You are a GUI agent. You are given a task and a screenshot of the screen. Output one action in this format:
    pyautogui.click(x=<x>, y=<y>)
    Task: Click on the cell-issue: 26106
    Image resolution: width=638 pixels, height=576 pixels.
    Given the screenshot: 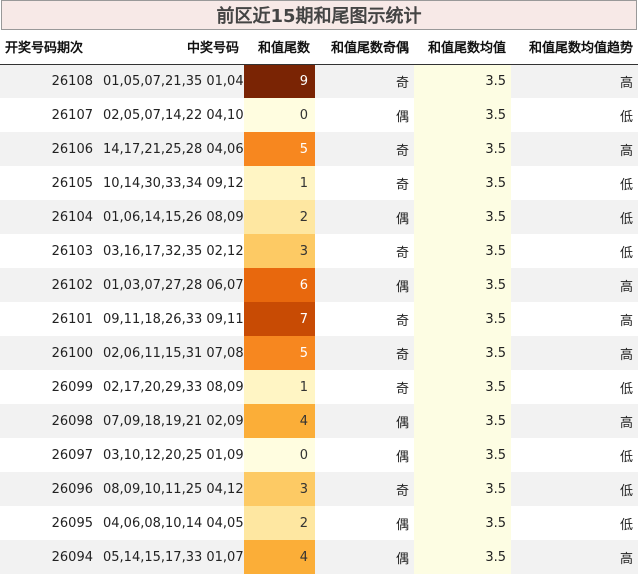 What is the action you would take?
    pyautogui.click(x=72, y=149)
    